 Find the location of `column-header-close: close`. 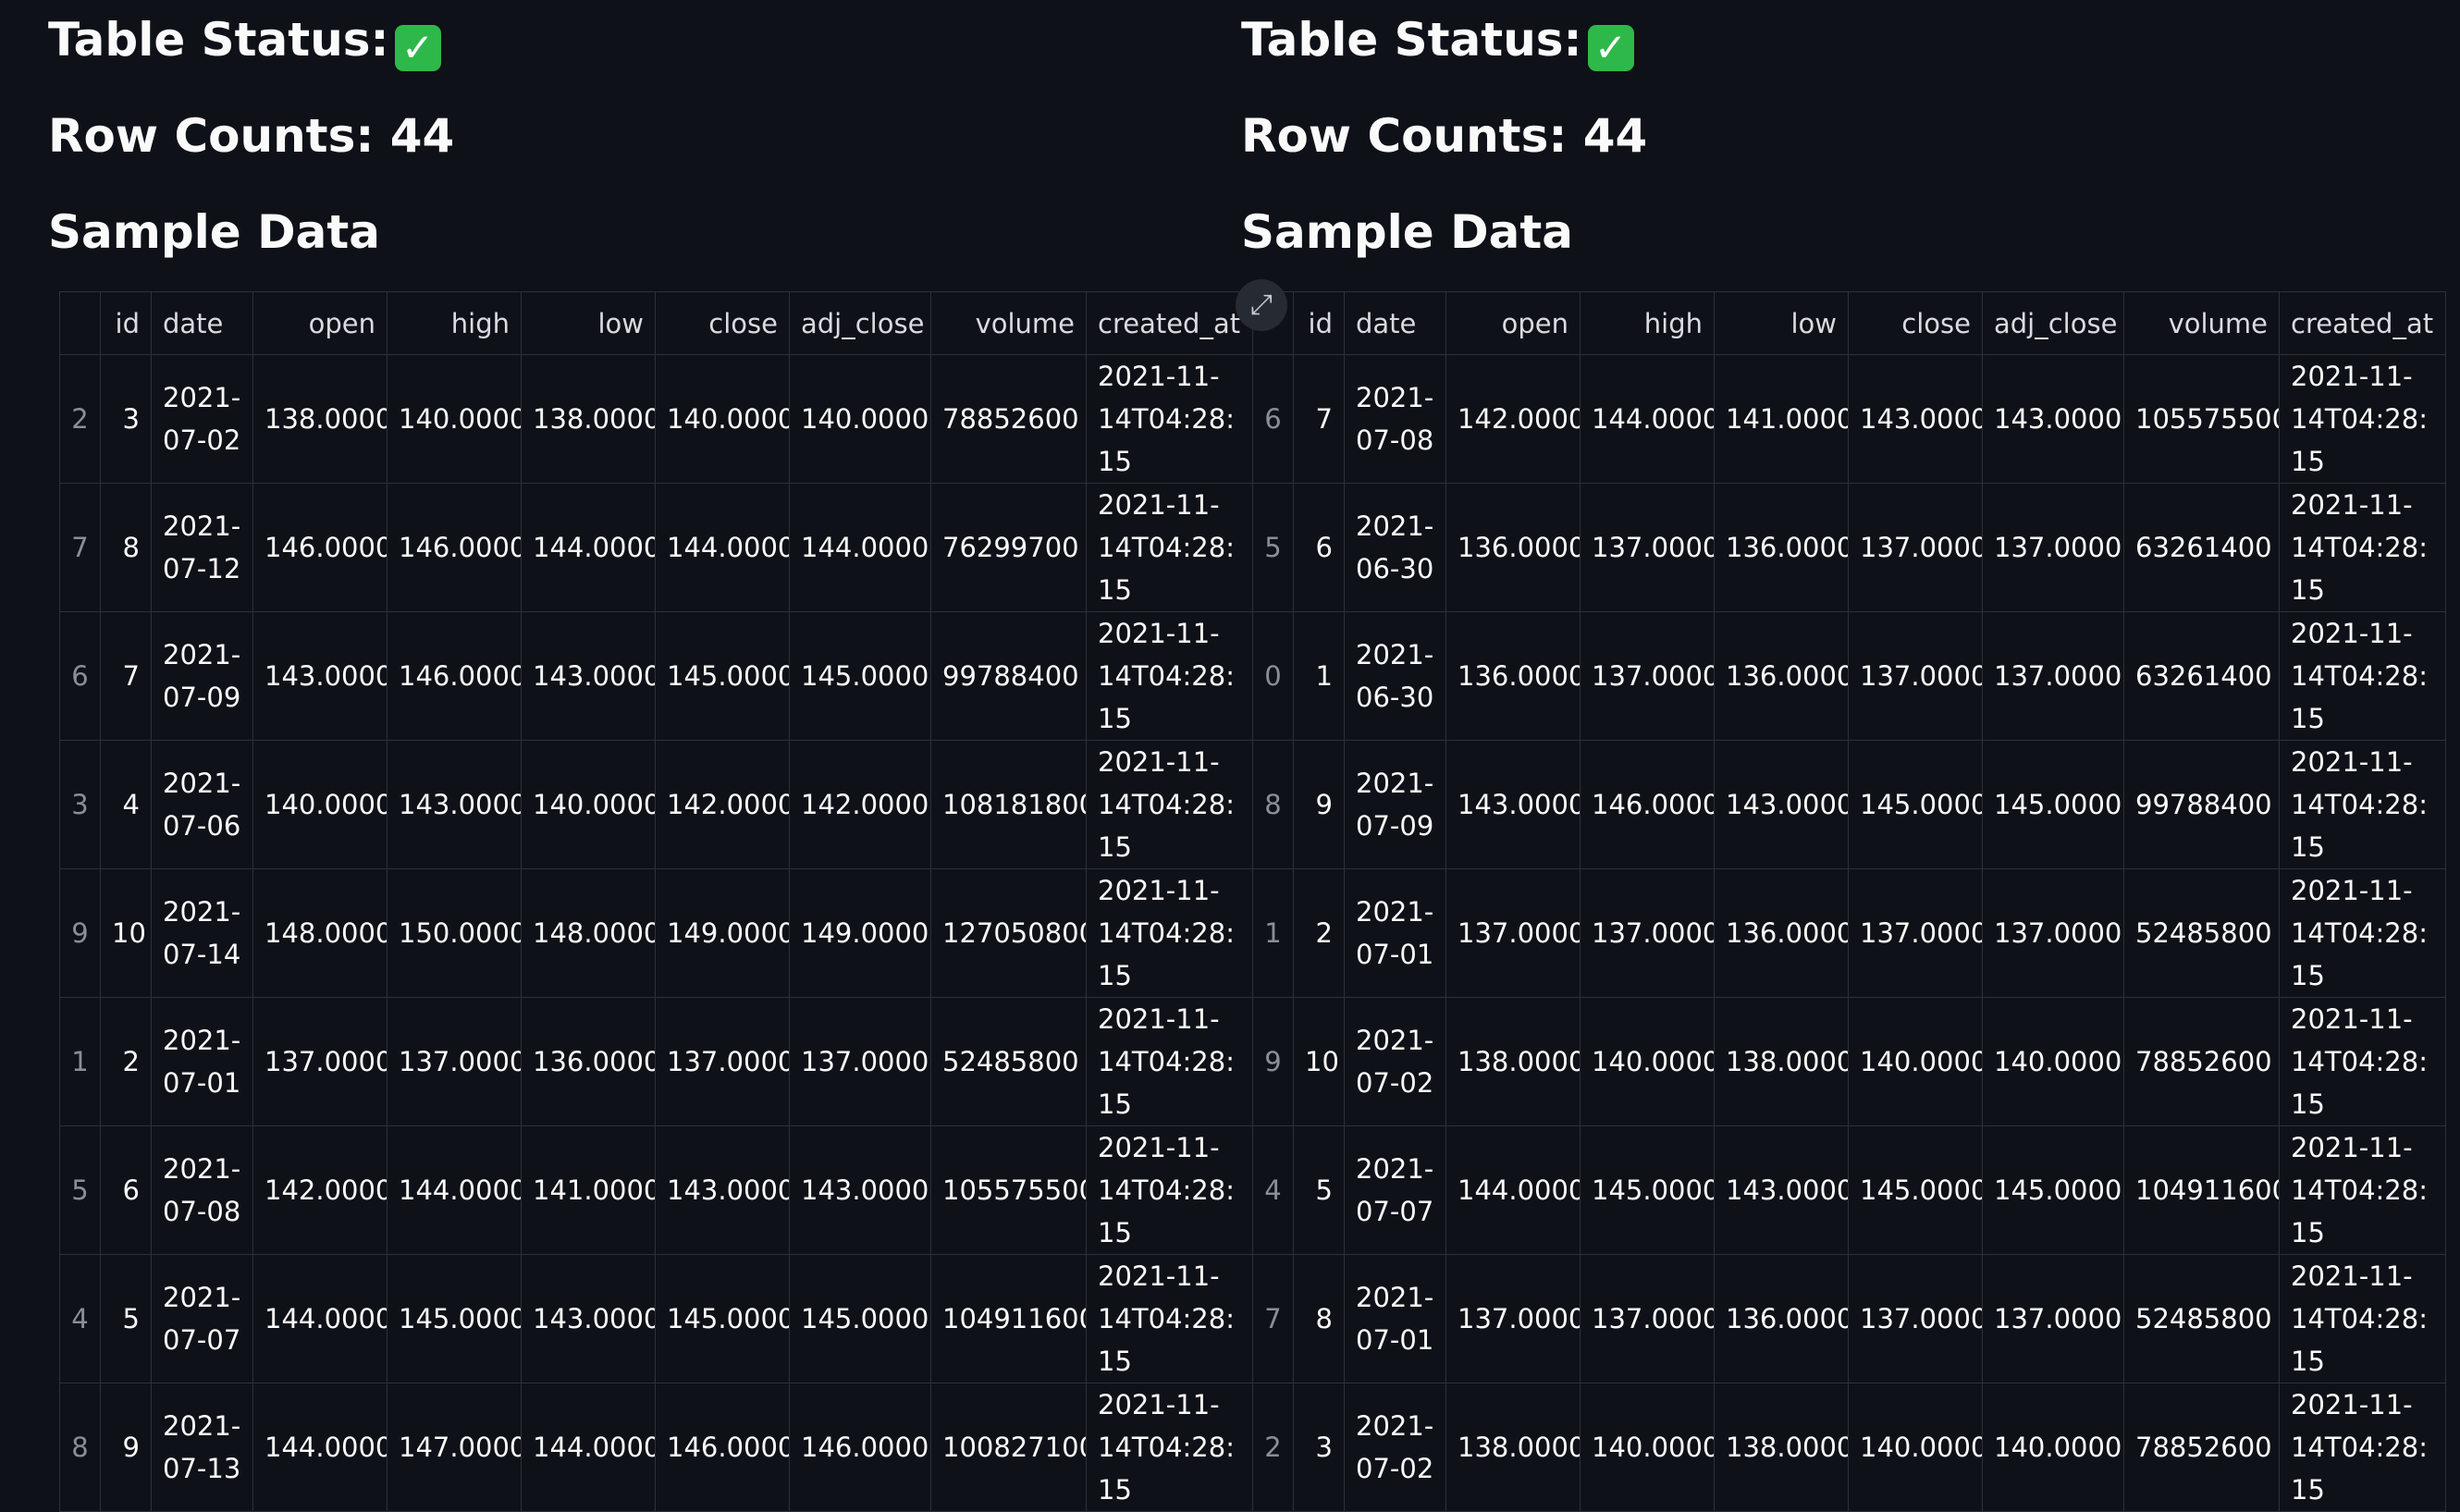

column-header-close: close is located at coordinates (722, 323).